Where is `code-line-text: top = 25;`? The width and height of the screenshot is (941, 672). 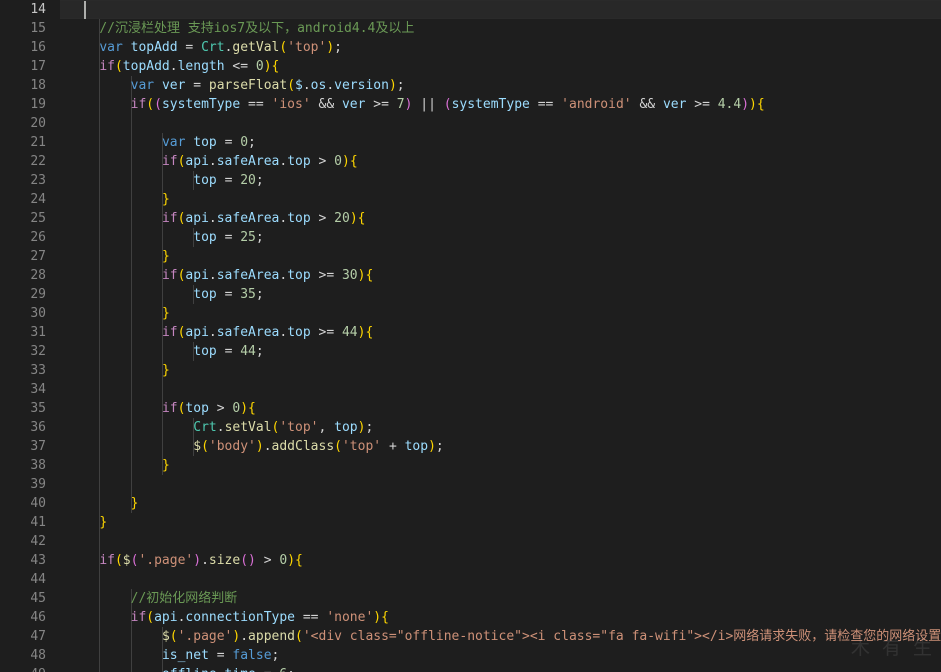 code-line-text: top = 25; is located at coordinates (228, 237).